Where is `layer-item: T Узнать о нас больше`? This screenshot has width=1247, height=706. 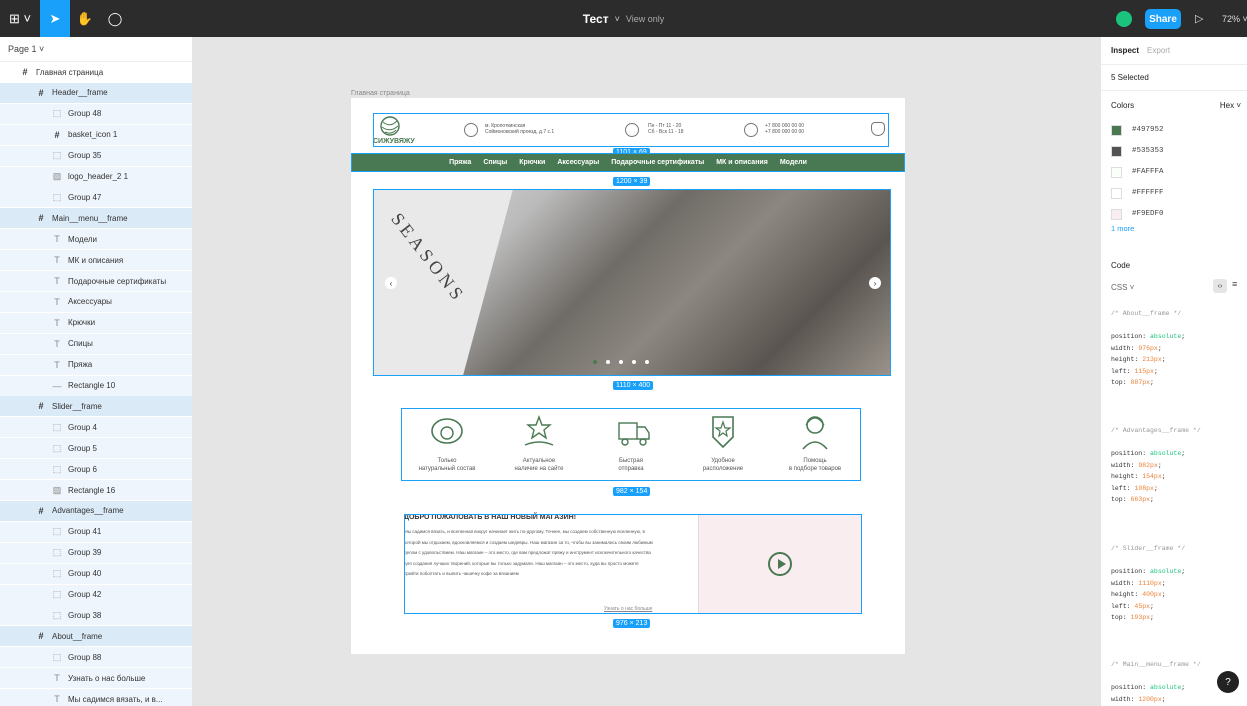 layer-item: T Узнать о нас больше is located at coordinates (96, 678).